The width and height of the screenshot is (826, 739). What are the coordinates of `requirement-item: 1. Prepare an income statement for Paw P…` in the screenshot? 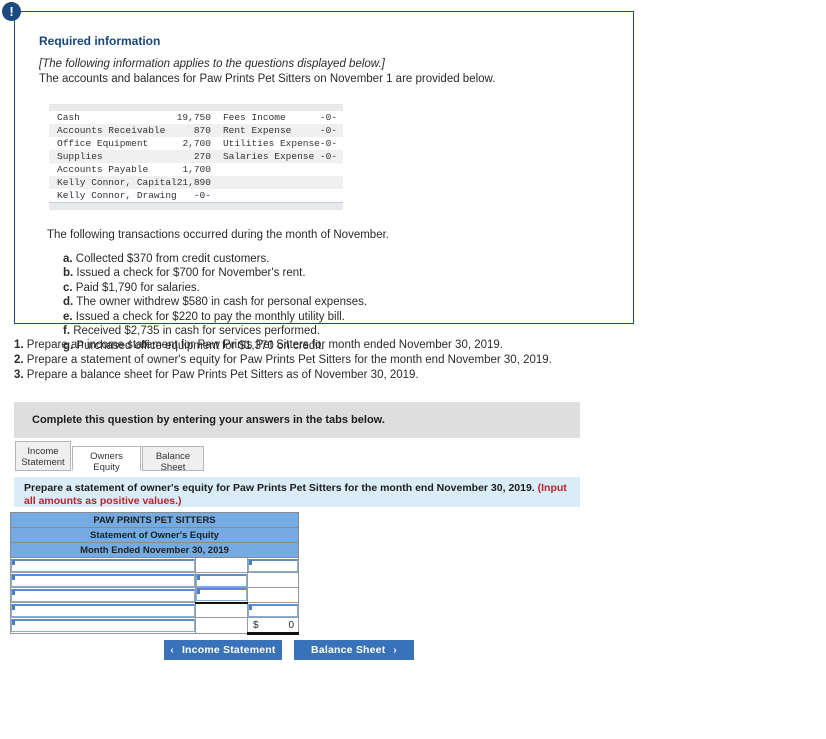 It's located at (283, 345).